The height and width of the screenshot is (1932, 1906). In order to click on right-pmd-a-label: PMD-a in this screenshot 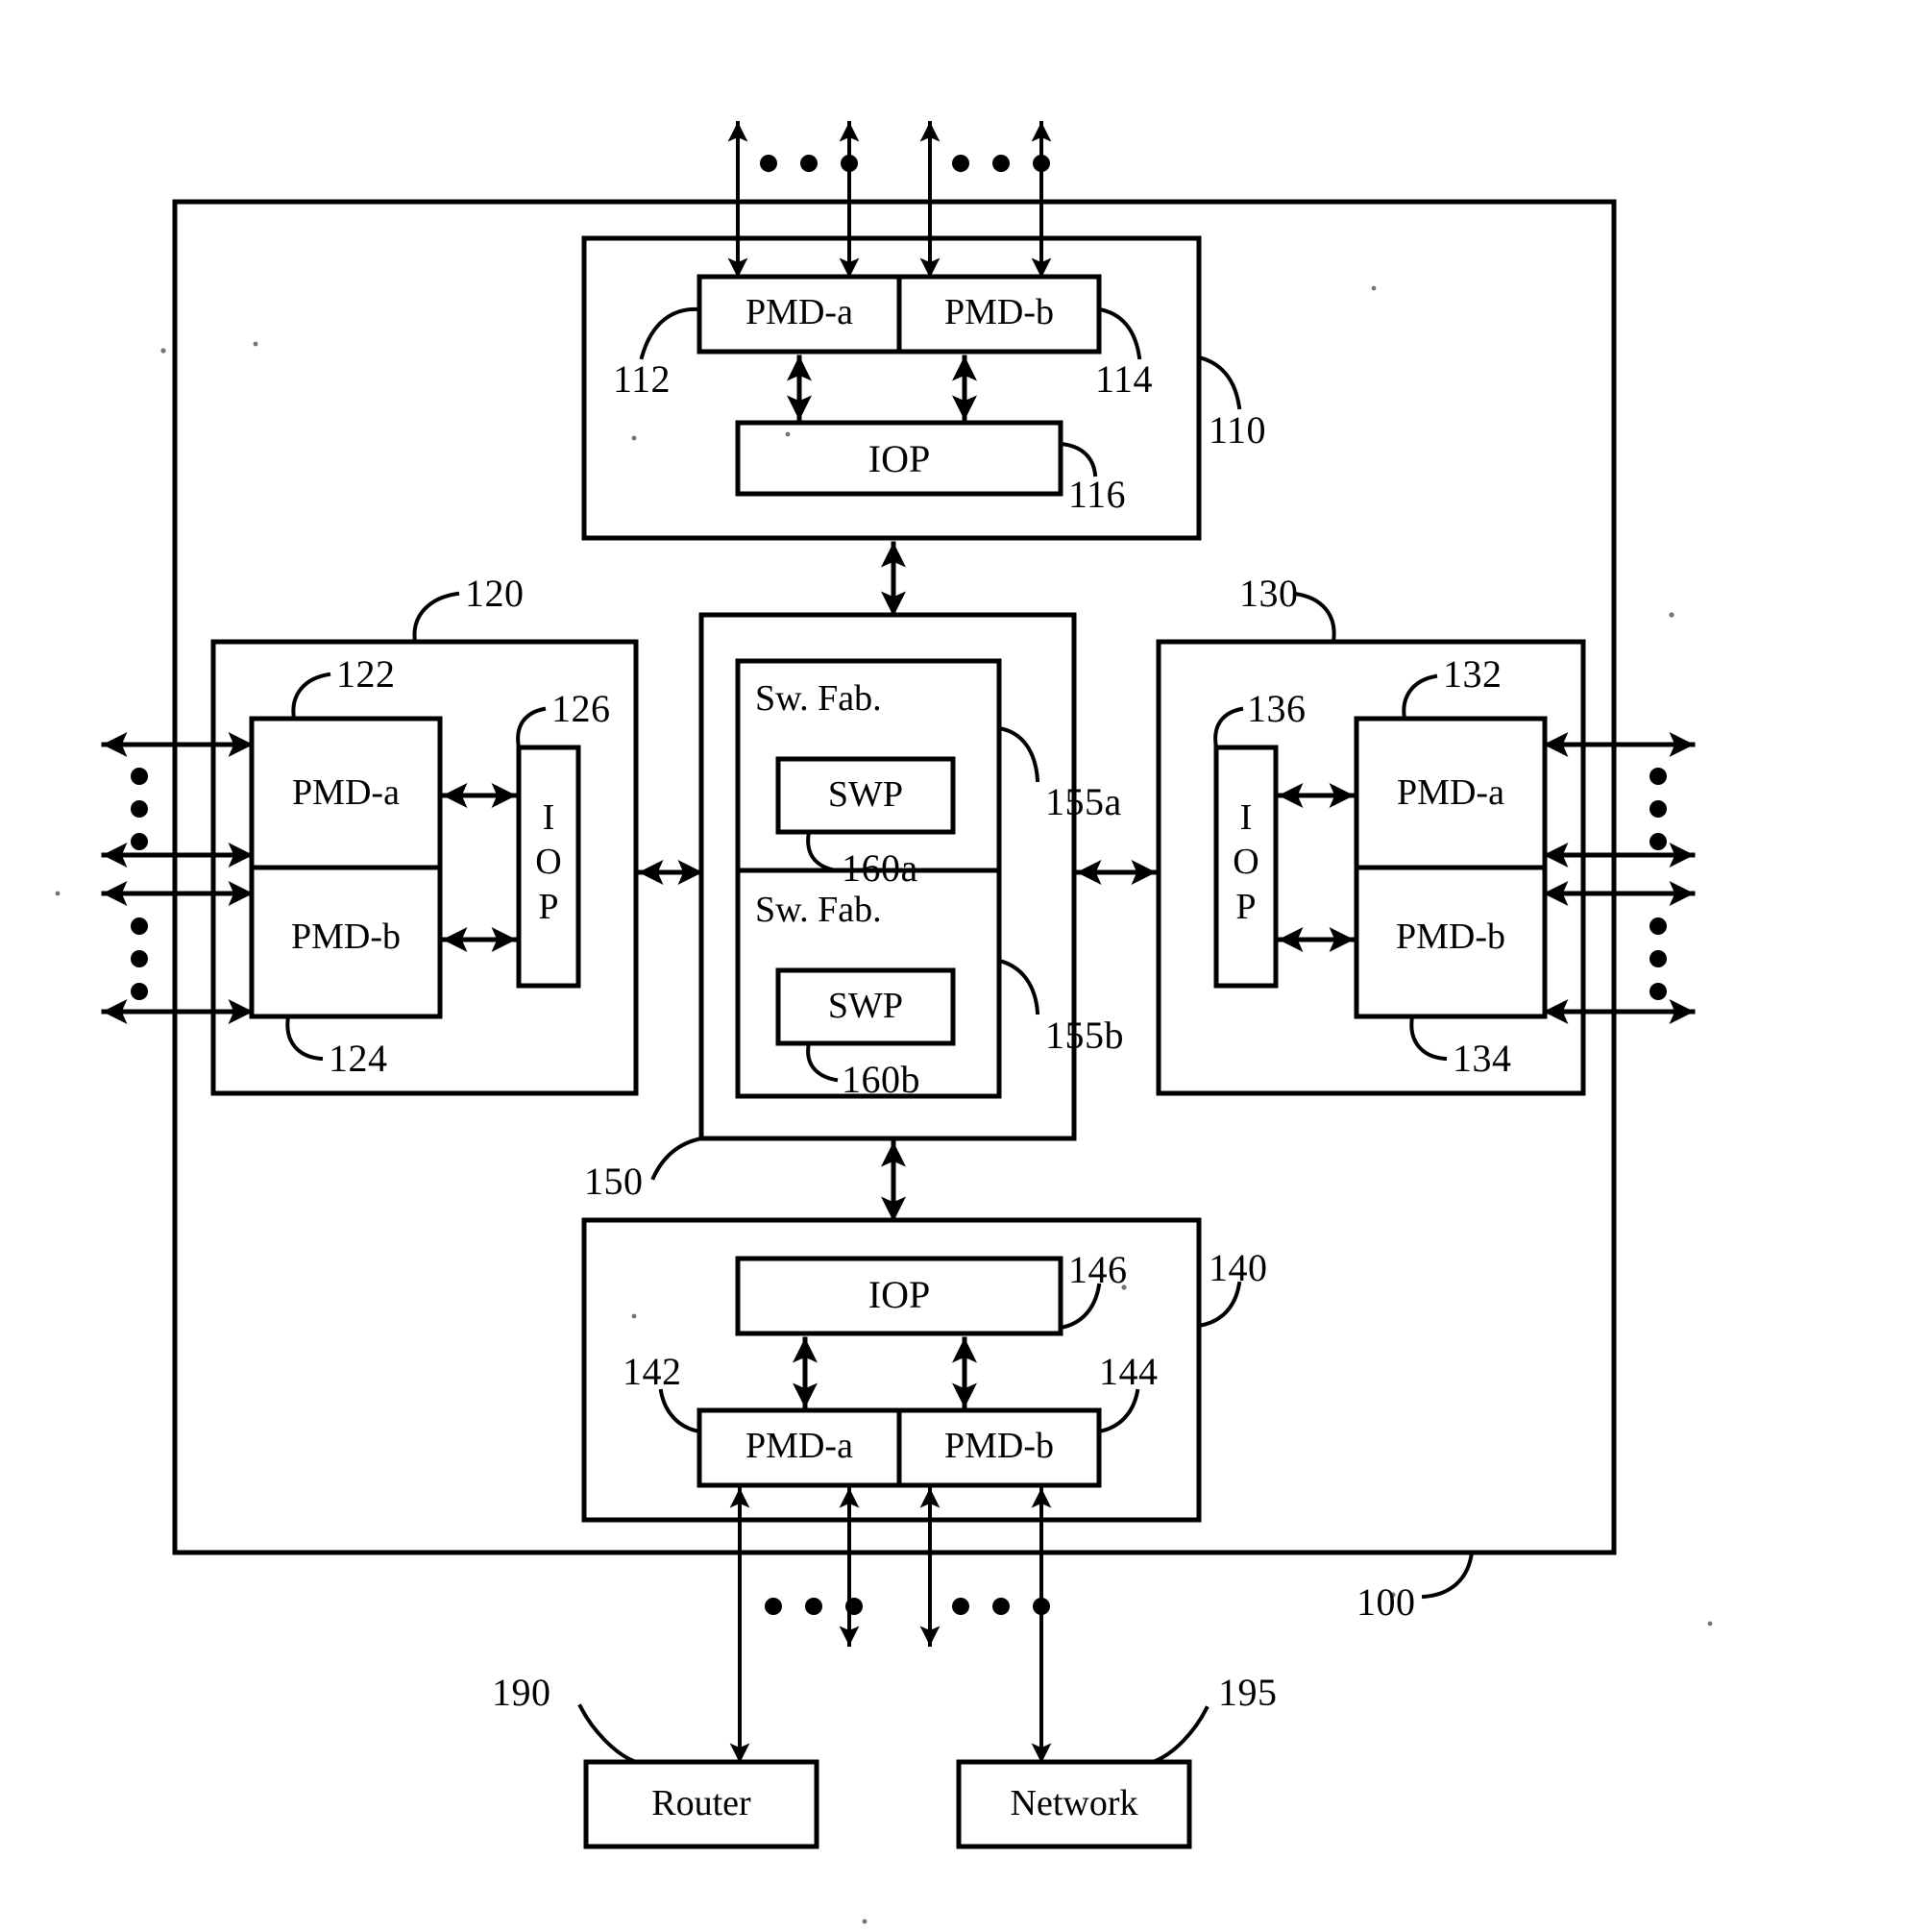, I will do `click(1450, 792)`.